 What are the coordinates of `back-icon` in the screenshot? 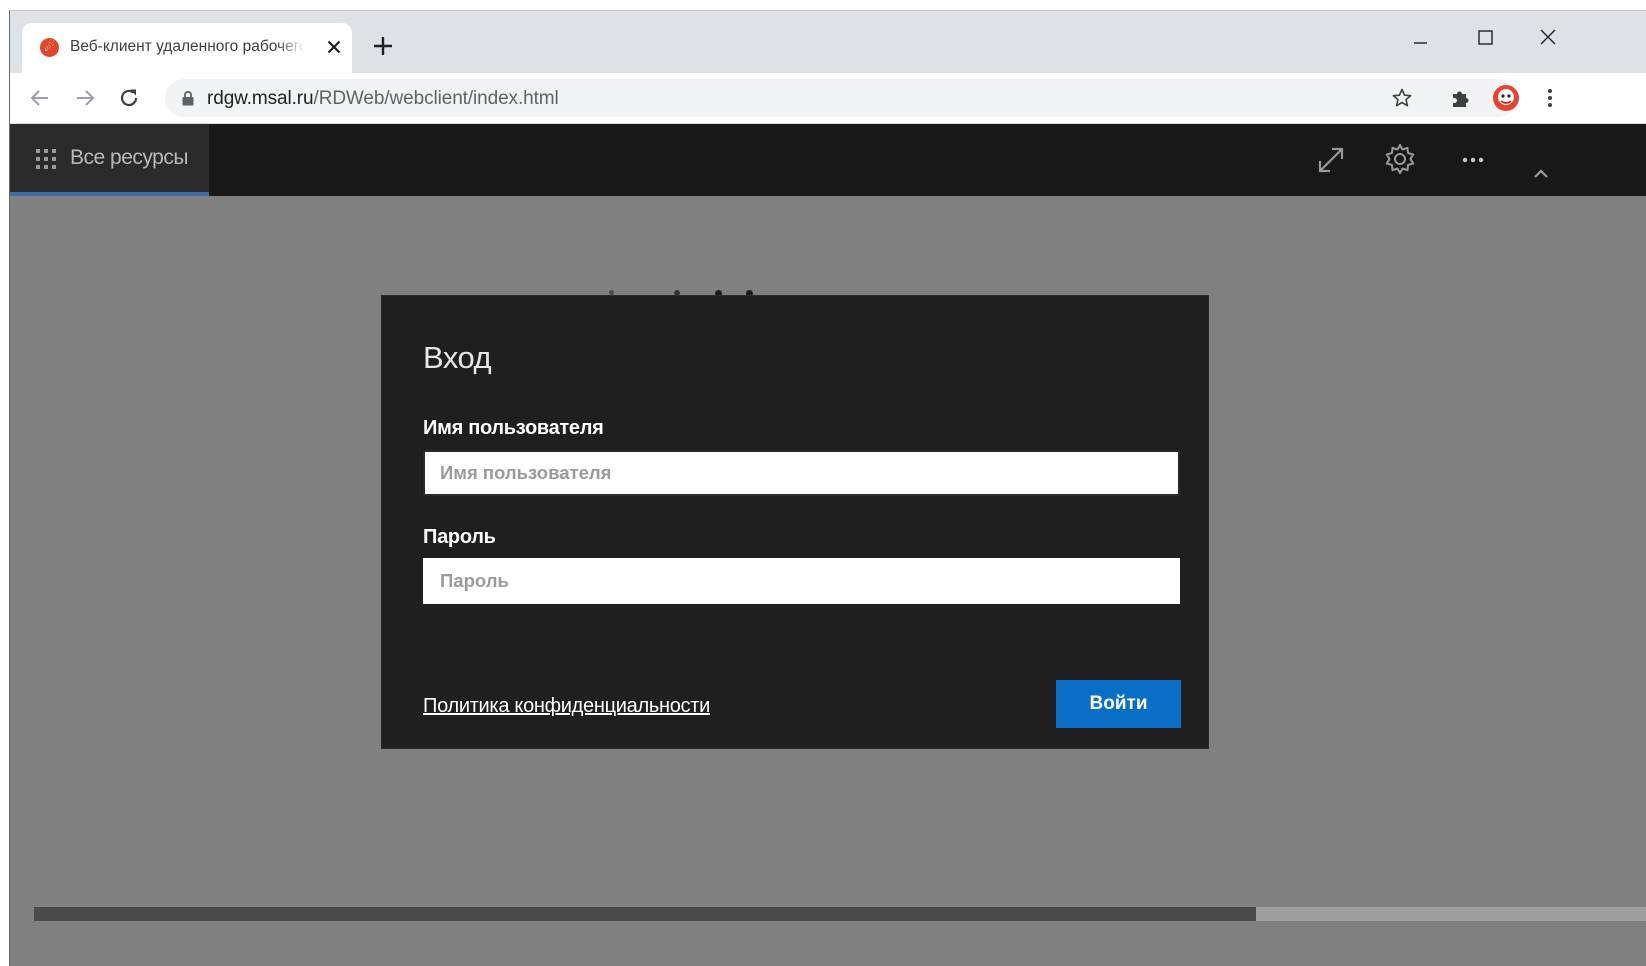 It's located at (40, 98).